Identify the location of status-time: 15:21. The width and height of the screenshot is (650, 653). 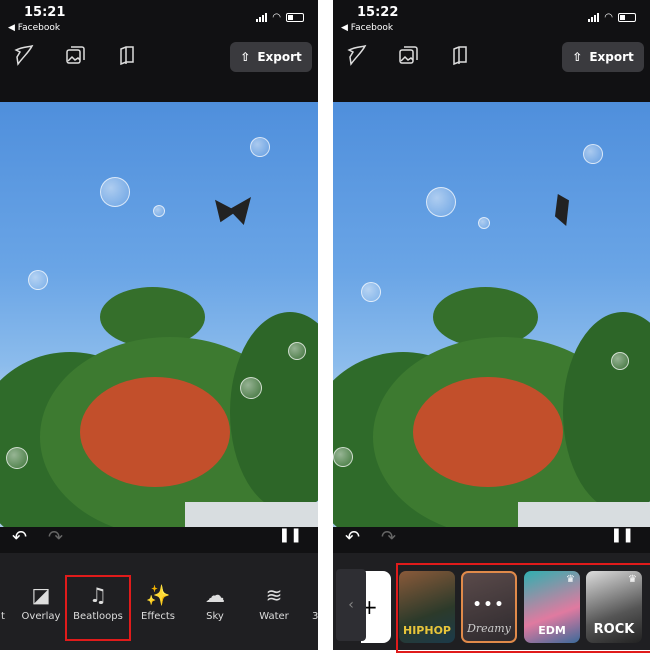
(45, 12).